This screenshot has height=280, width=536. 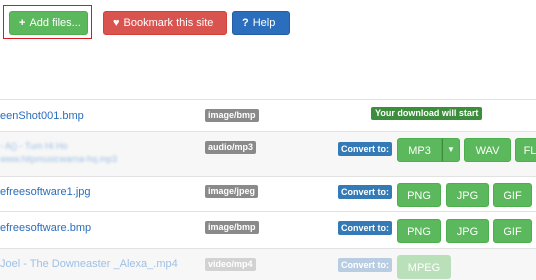 What do you see at coordinates (419, 150) in the screenshot?
I see `format-button-mp3: MP3` at bounding box center [419, 150].